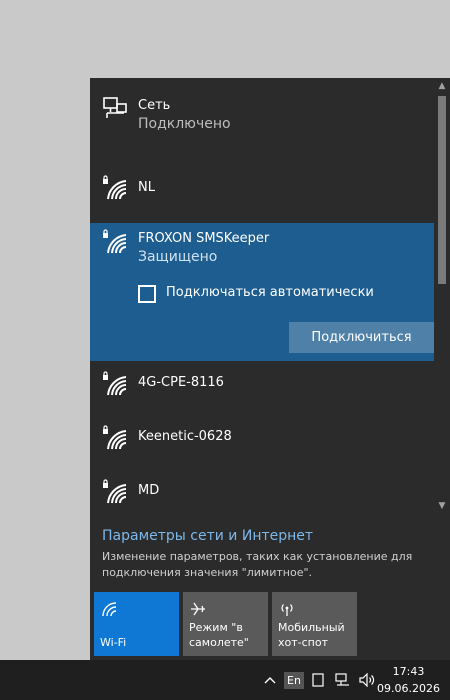  What do you see at coordinates (115, 107) in the screenshot?
I see `ethernet-icon` at bounding box center [115, 107].